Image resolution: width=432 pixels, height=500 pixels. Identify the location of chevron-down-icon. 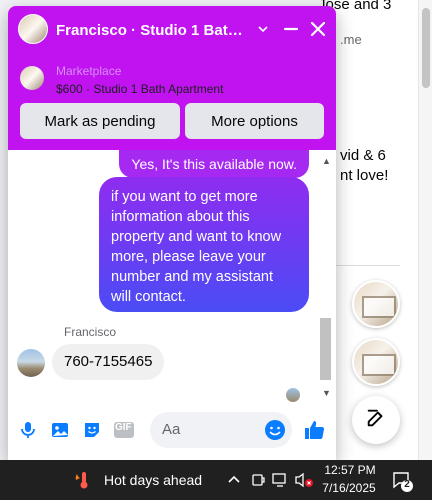
(263, 29).